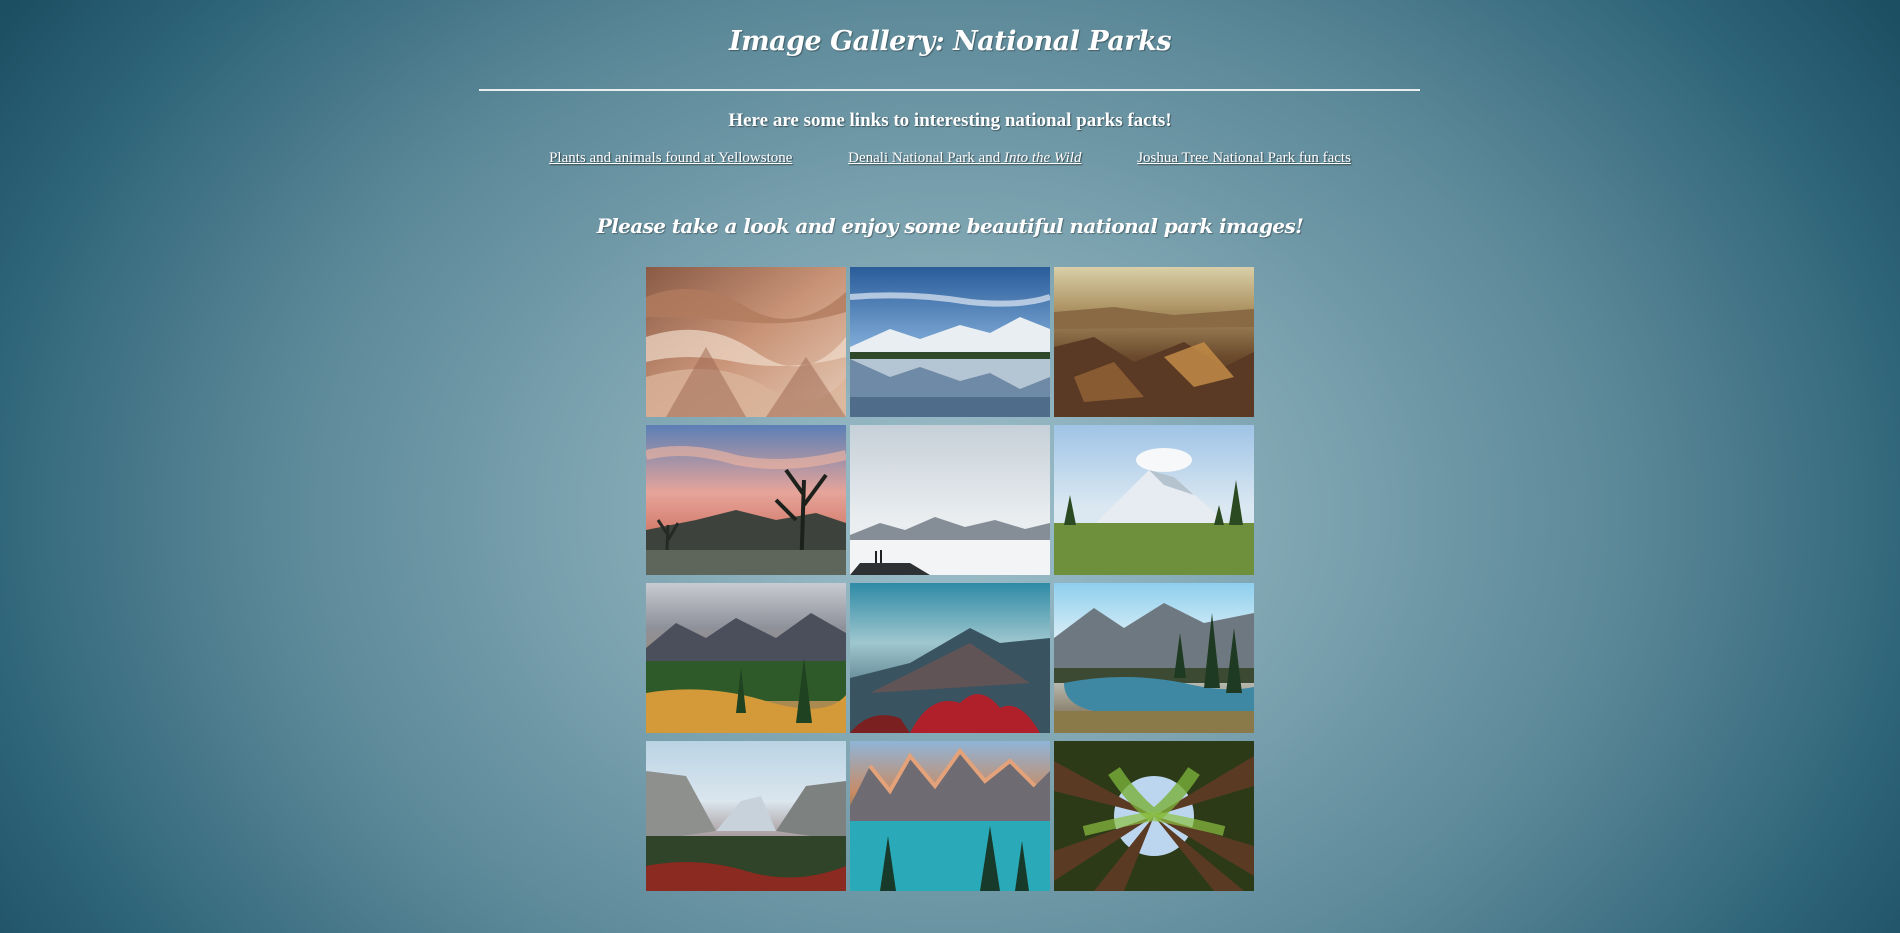  What do you see at coordinates (670, 158) in the screenshot?
I see `link-yellowstone: Plants and animals found at Yellowstone` at bounding box center [670, 158].